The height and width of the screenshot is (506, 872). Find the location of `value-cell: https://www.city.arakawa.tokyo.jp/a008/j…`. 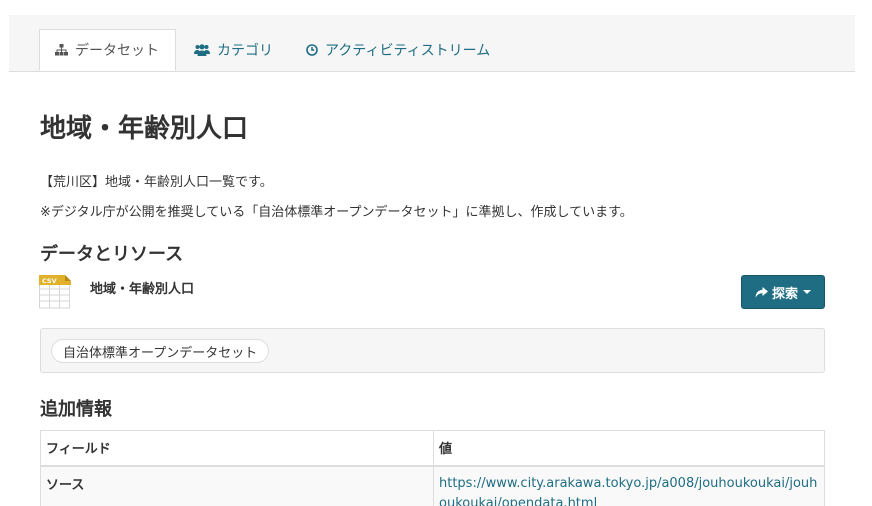

value-cell: https://www.city.arakawa.tokyo.jp/a008/j… is located at coordinates (629, 485).